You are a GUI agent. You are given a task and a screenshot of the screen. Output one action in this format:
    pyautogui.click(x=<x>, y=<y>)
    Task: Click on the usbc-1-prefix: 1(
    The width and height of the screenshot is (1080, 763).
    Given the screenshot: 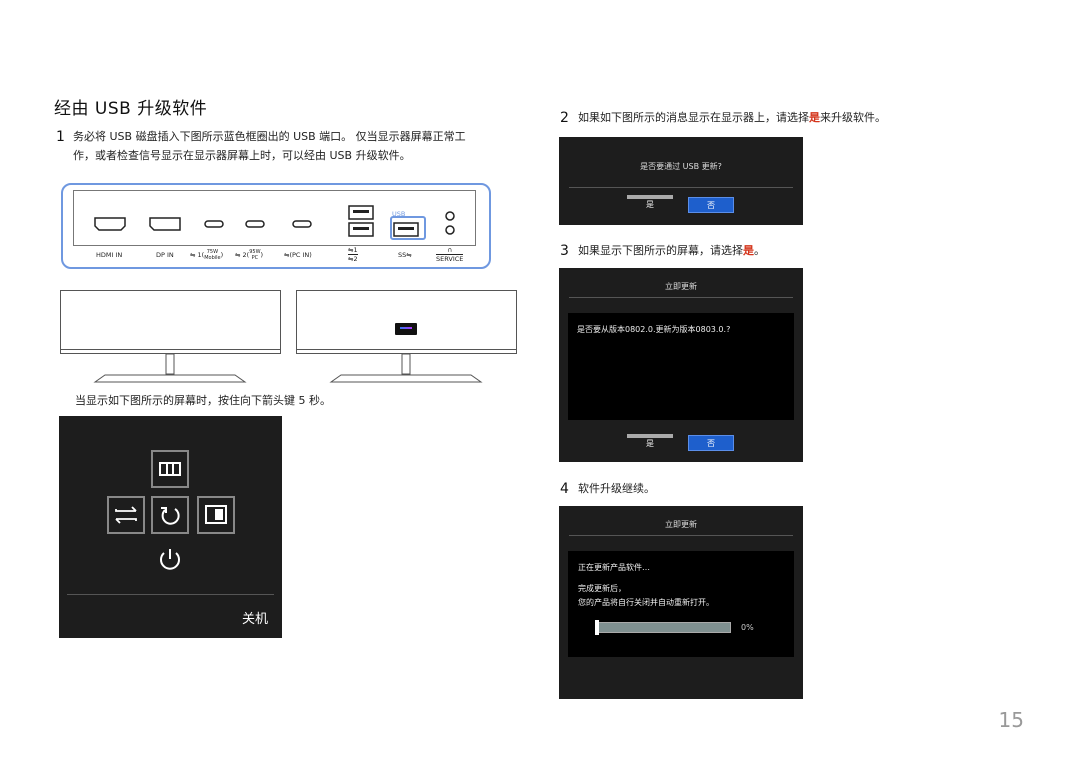 What is the action you would take?
    pyautogui.click(x=201, y=255)
    